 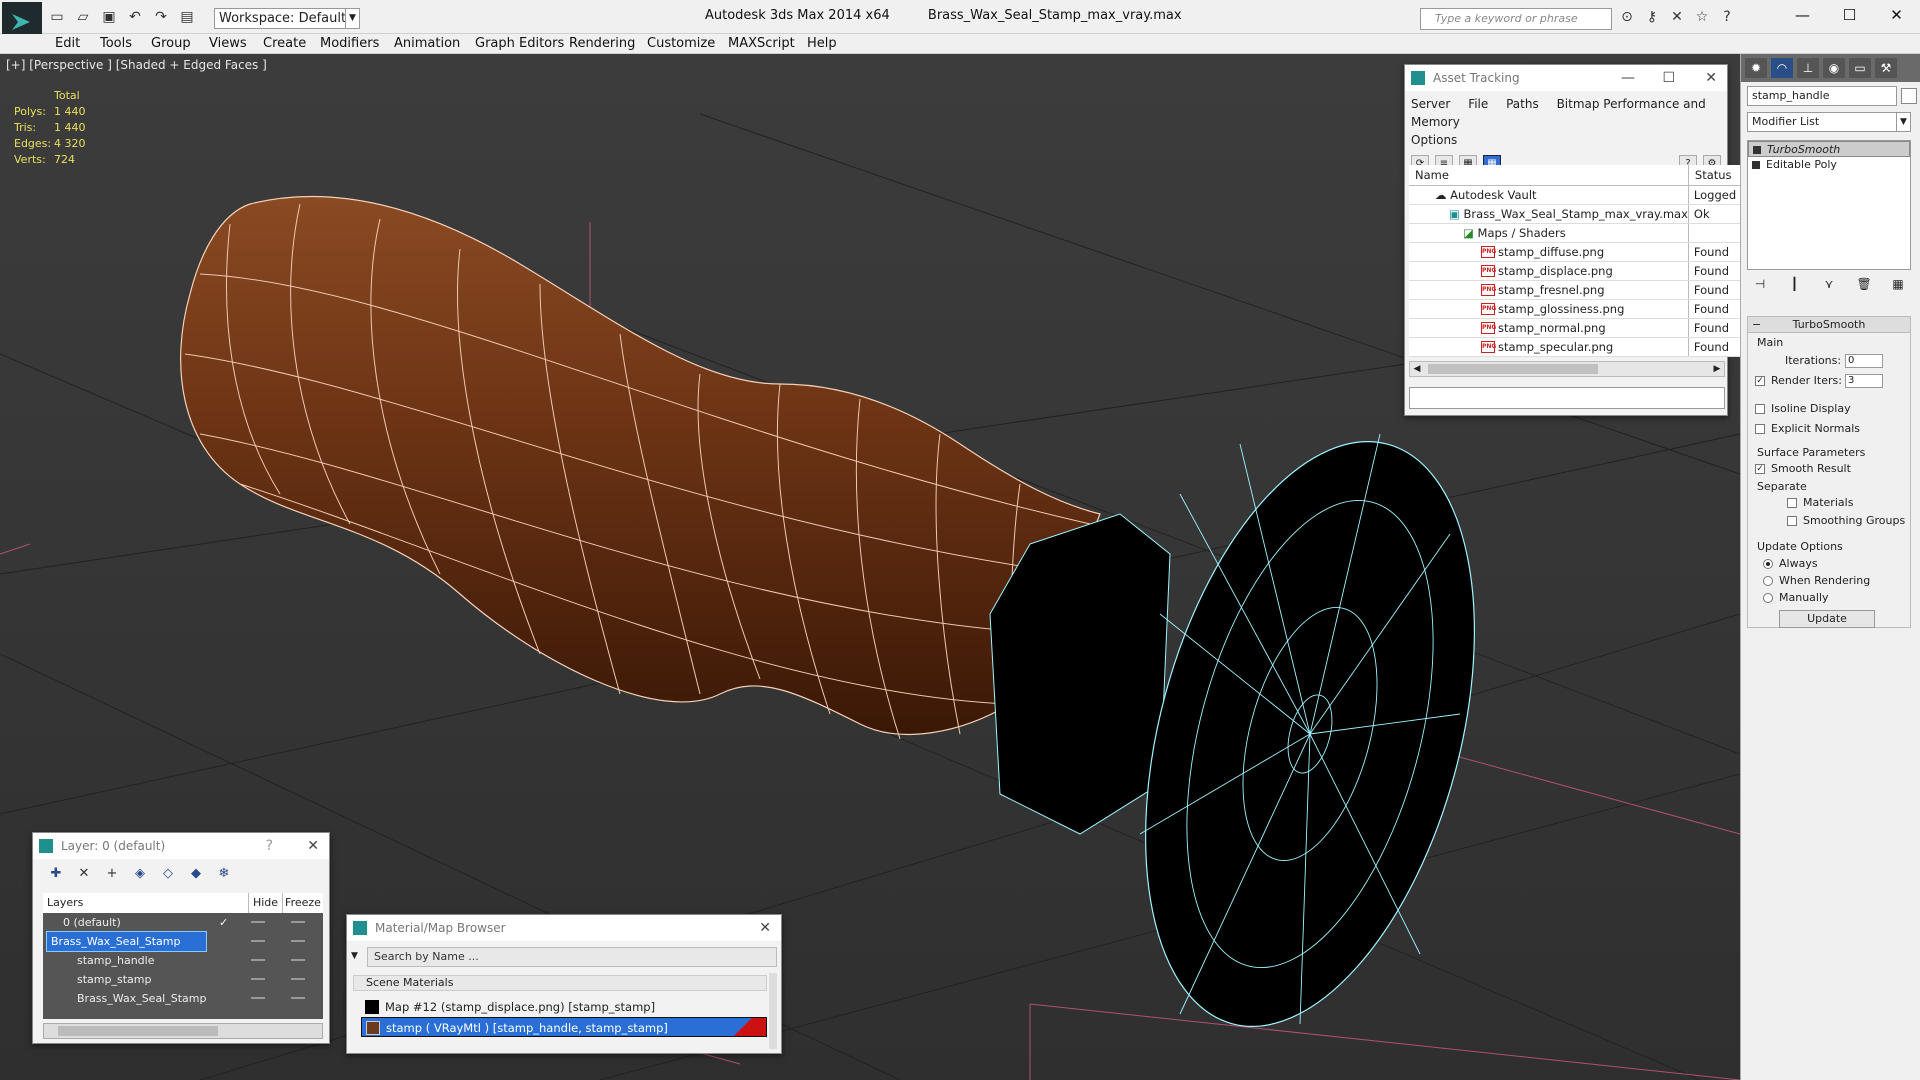 What do you see at coordinates (773, 1011) in the screenshot?
I see `material-vertical-scrollbar` at bounding box center [773, 1011].